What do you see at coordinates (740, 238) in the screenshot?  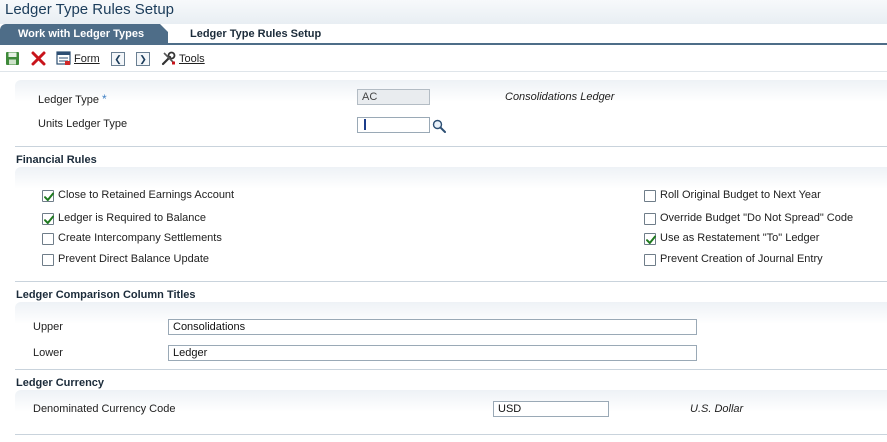 I see `checkbox-label: Use as Restatement "To" Ledger` at bounding box center [740, 238].